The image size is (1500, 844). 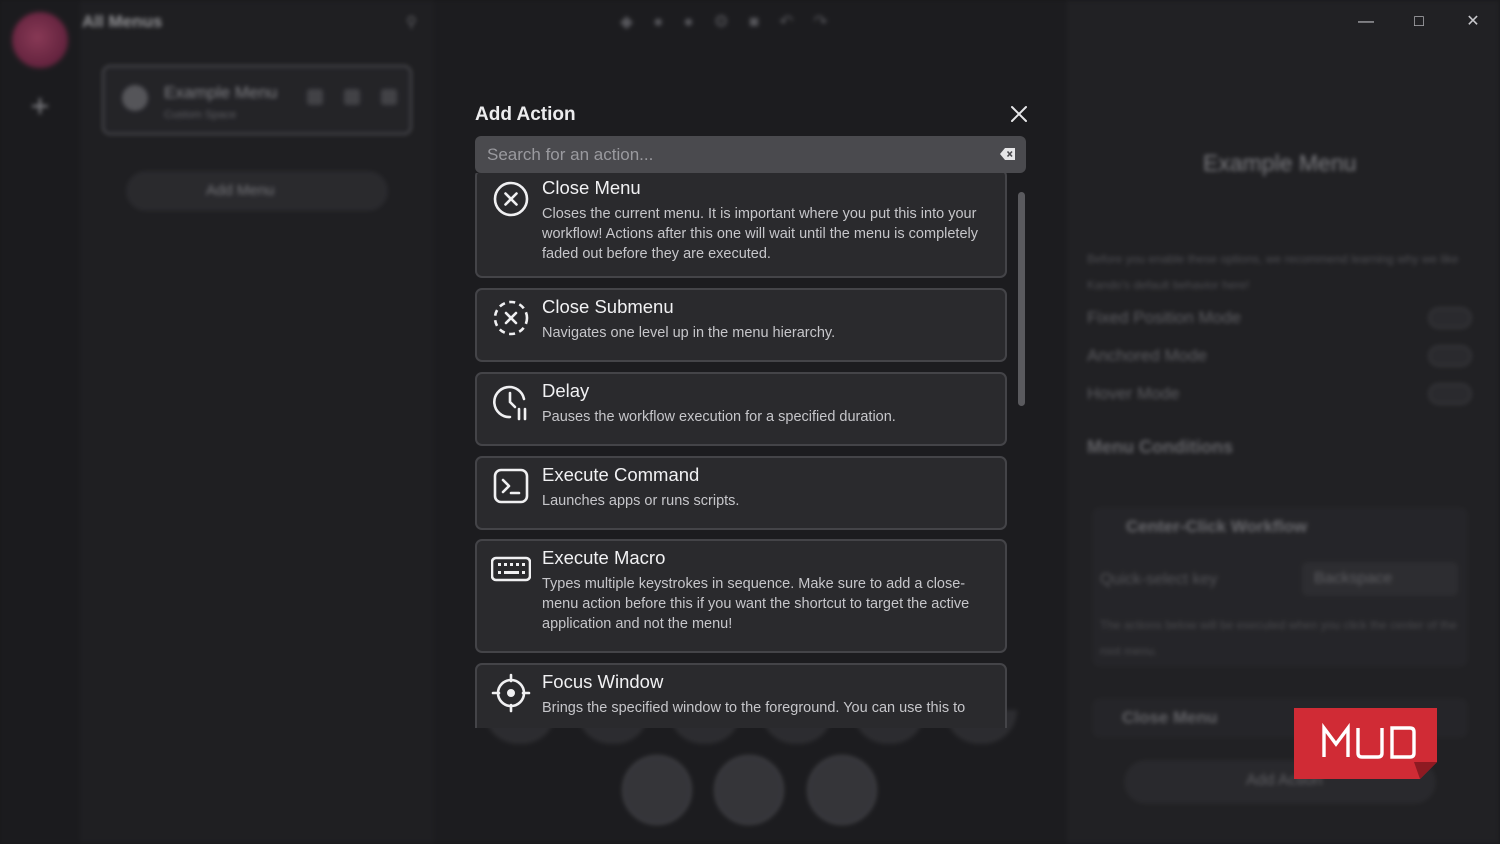 I want to click on action-name: Delay, so click(x=566, y=390).